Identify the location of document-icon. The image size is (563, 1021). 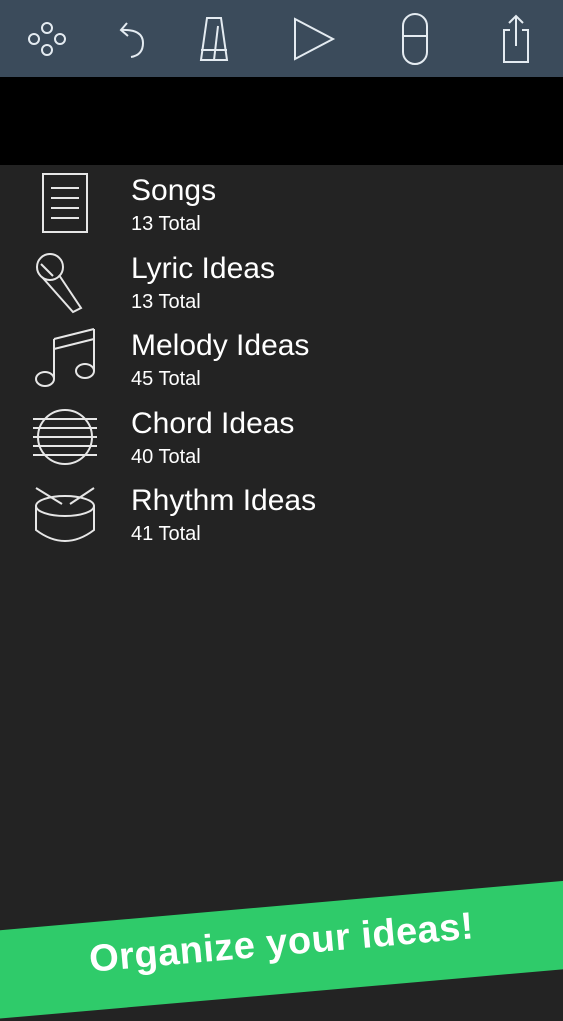
(65, 204).